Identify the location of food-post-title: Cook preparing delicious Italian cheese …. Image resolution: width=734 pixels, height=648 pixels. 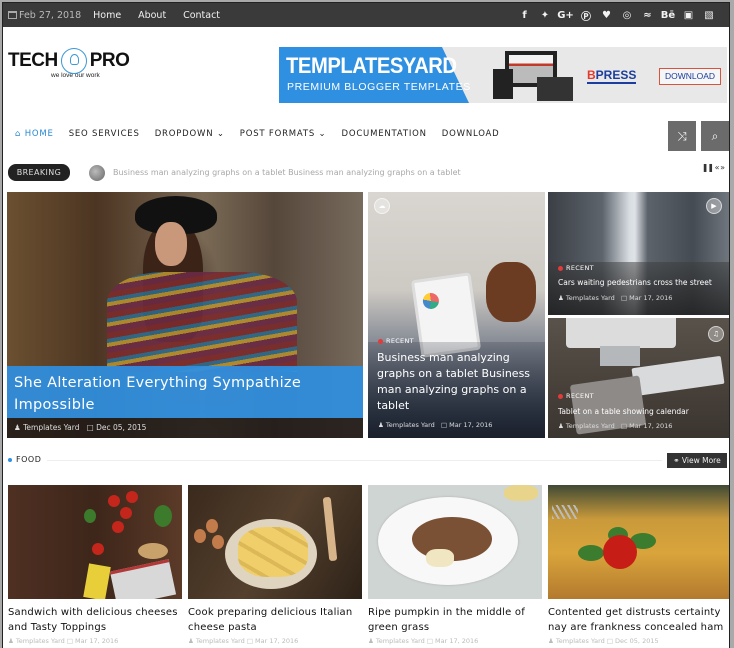
(277, 620).